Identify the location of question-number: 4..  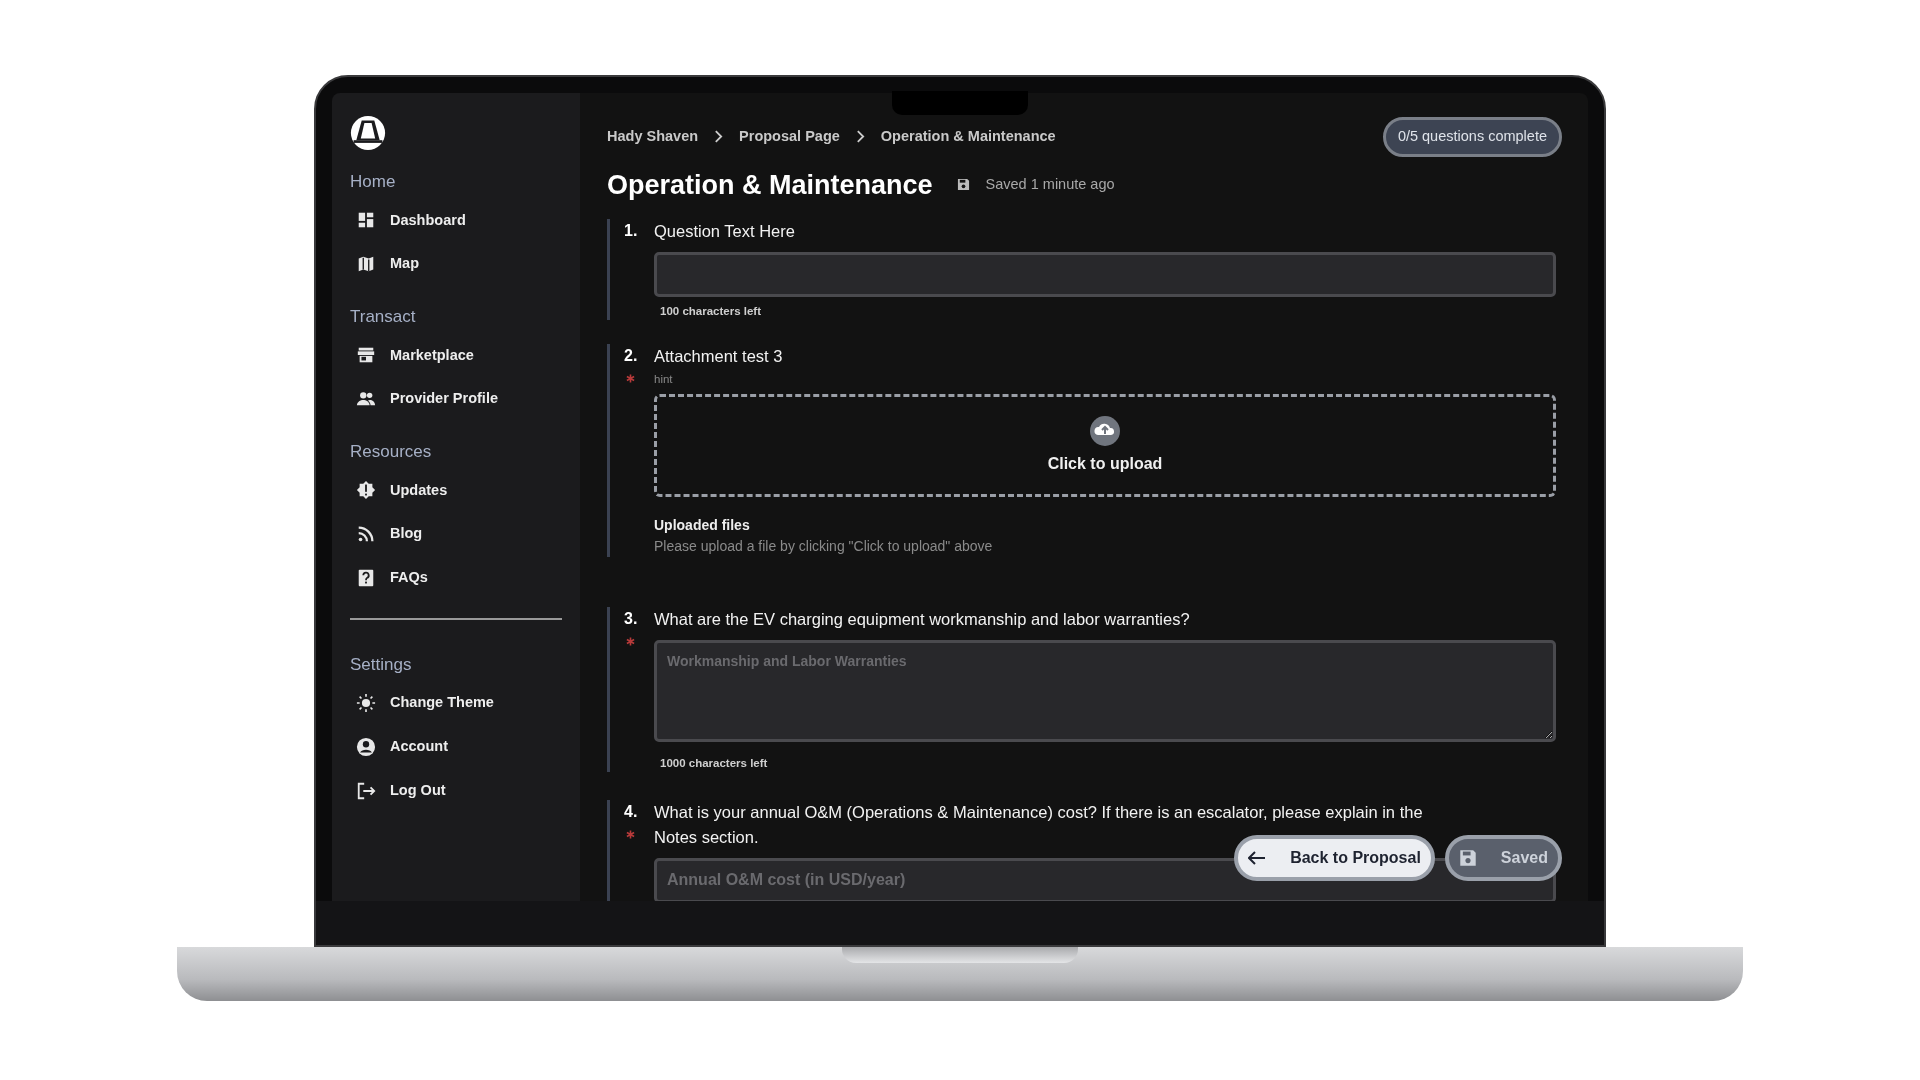
(631, 812).